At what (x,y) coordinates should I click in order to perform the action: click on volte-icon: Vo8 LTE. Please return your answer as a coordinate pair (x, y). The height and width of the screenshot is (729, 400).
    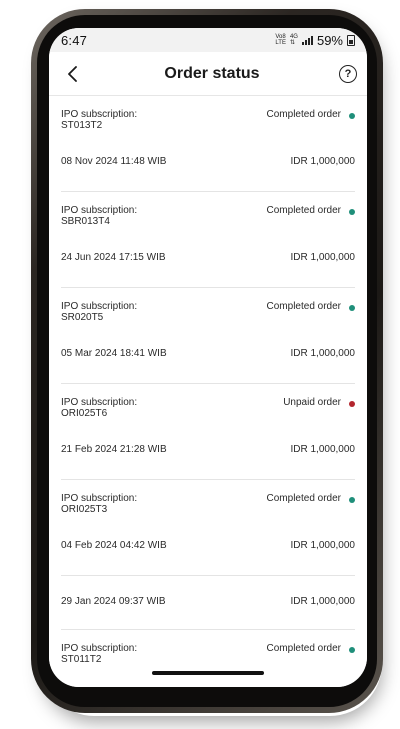
    Looking at the image, I should click on (280, 40).